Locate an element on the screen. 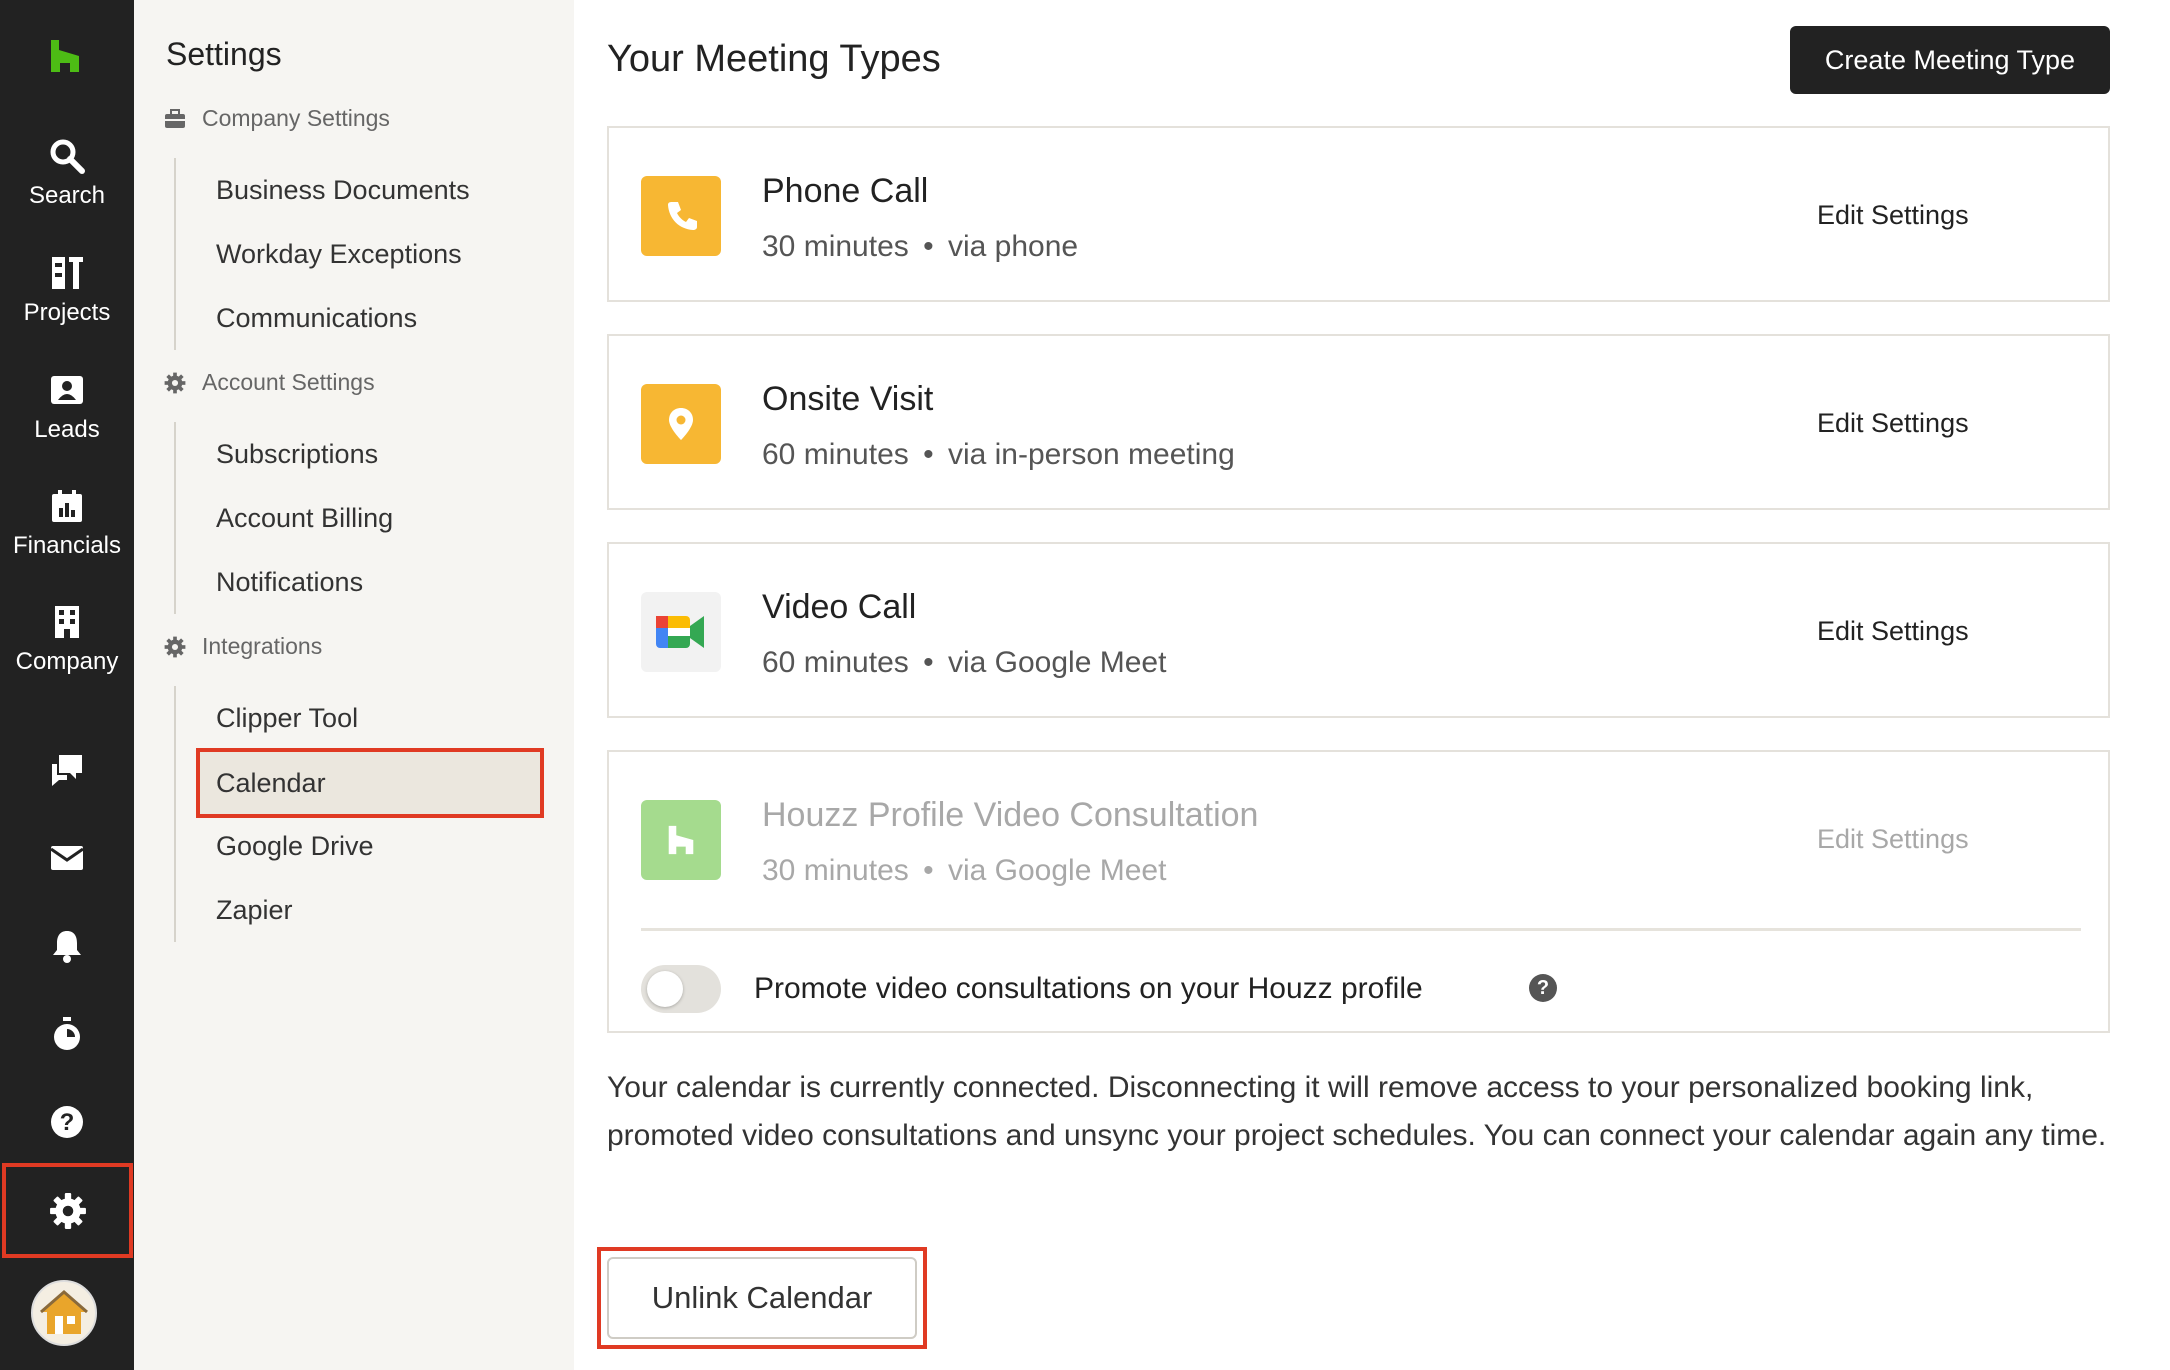 This screenshot has height=1370, width=2170. section-integrations: Integrations is located at coordinates (243, 646).